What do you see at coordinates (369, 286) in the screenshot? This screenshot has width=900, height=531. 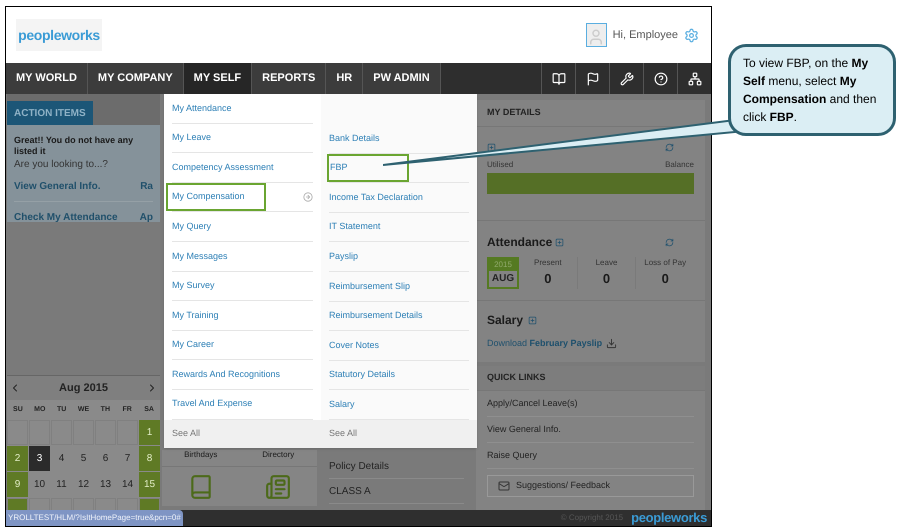 I see `submenu-item: Reimbursement Slip` at bounding box center [369, 286].